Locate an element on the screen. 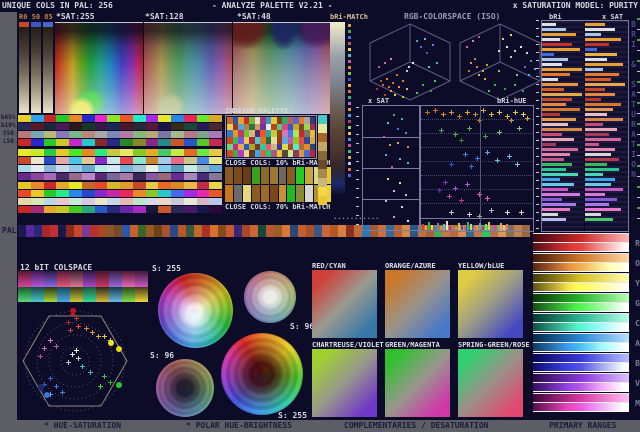 This screenshot has width=640, height=432. strip-label-s50: S50 is located at coordinates (8, 133).